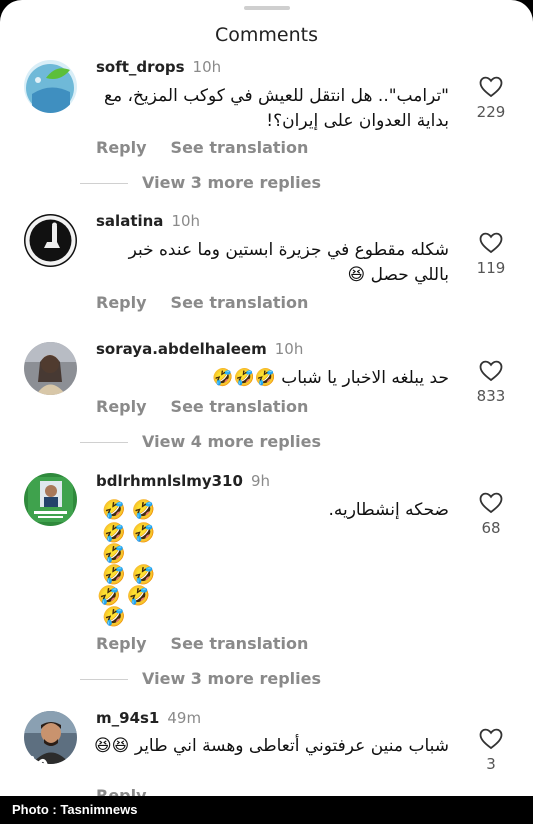 The height and width of the screenshot is (824, 533). I want to click on comment-actions: Reply, so click(133, 791).